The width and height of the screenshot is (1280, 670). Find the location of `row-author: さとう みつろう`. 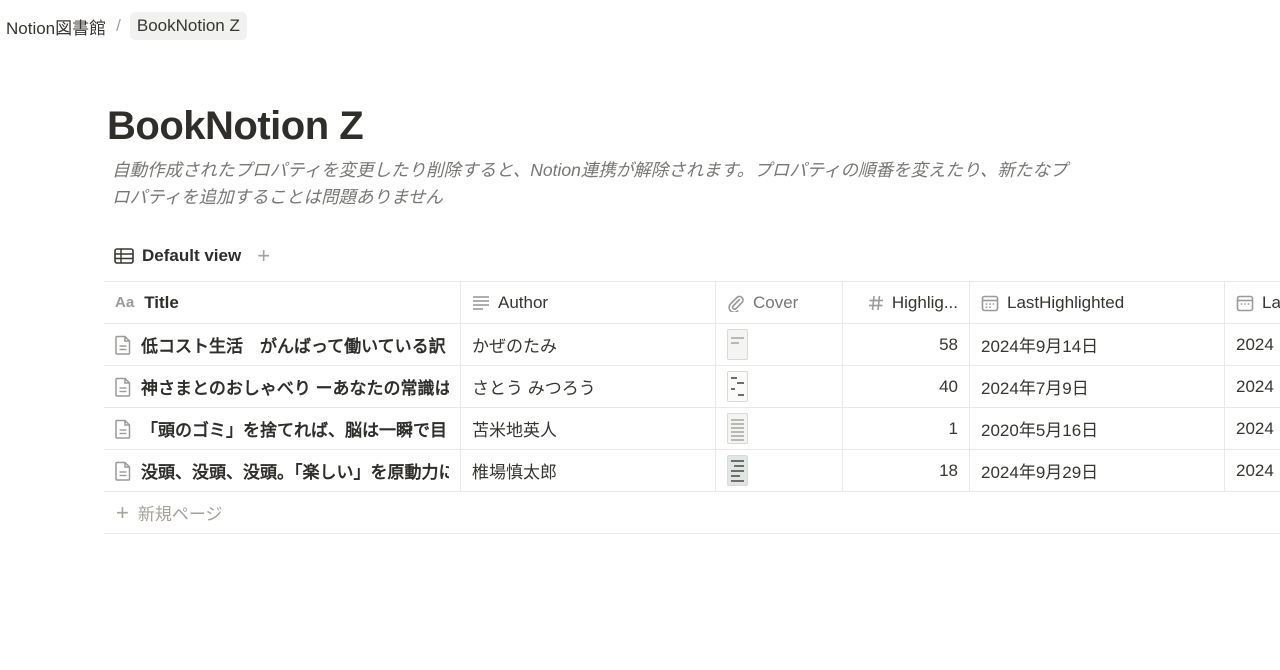

row-author: さとう みつろう is located at coordinates (588, 386).